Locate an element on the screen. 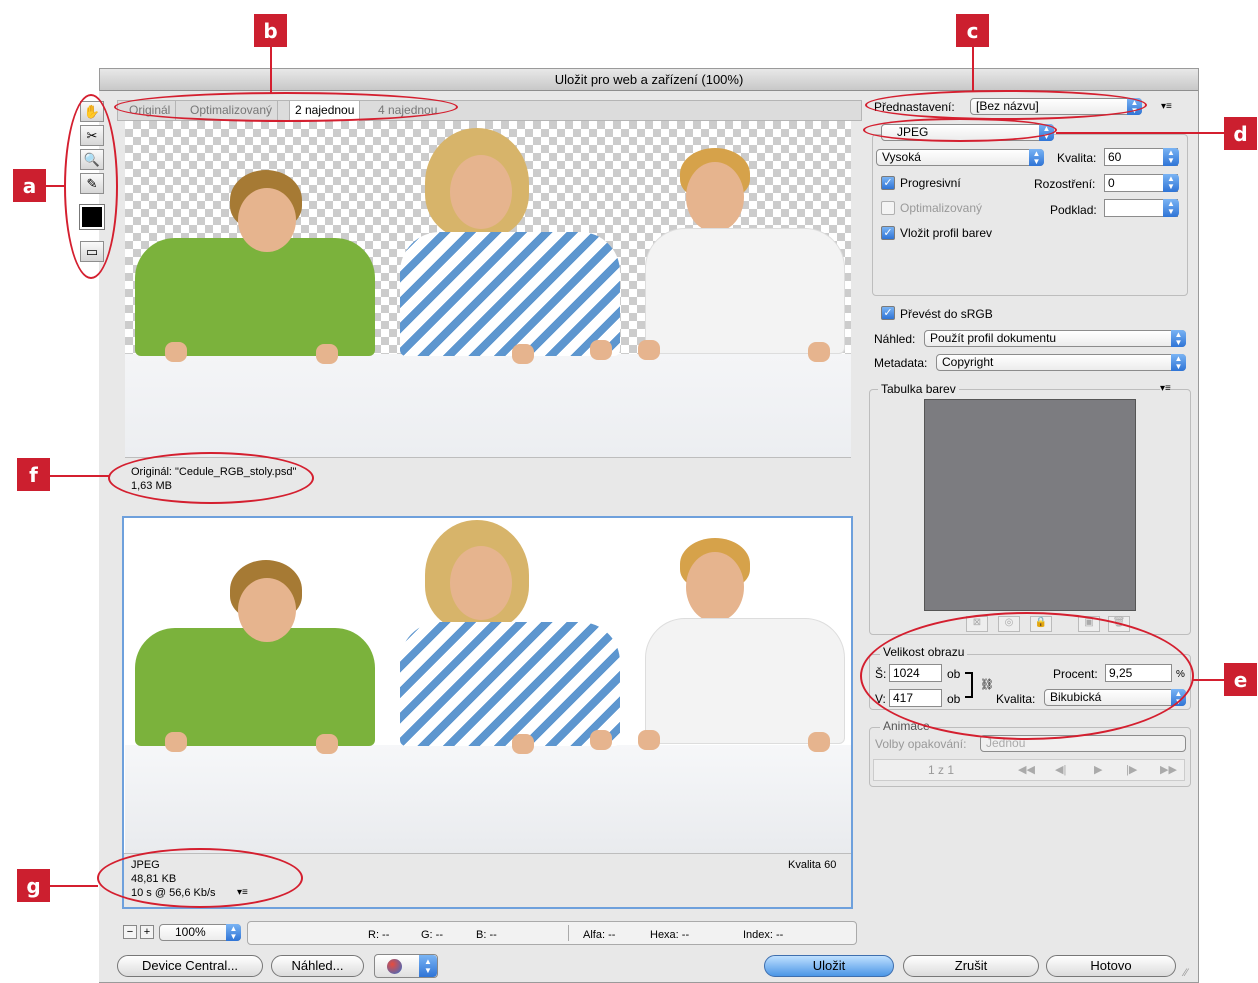  embed-profile-checkbox: ✓ is located at coordinates (888, 233).